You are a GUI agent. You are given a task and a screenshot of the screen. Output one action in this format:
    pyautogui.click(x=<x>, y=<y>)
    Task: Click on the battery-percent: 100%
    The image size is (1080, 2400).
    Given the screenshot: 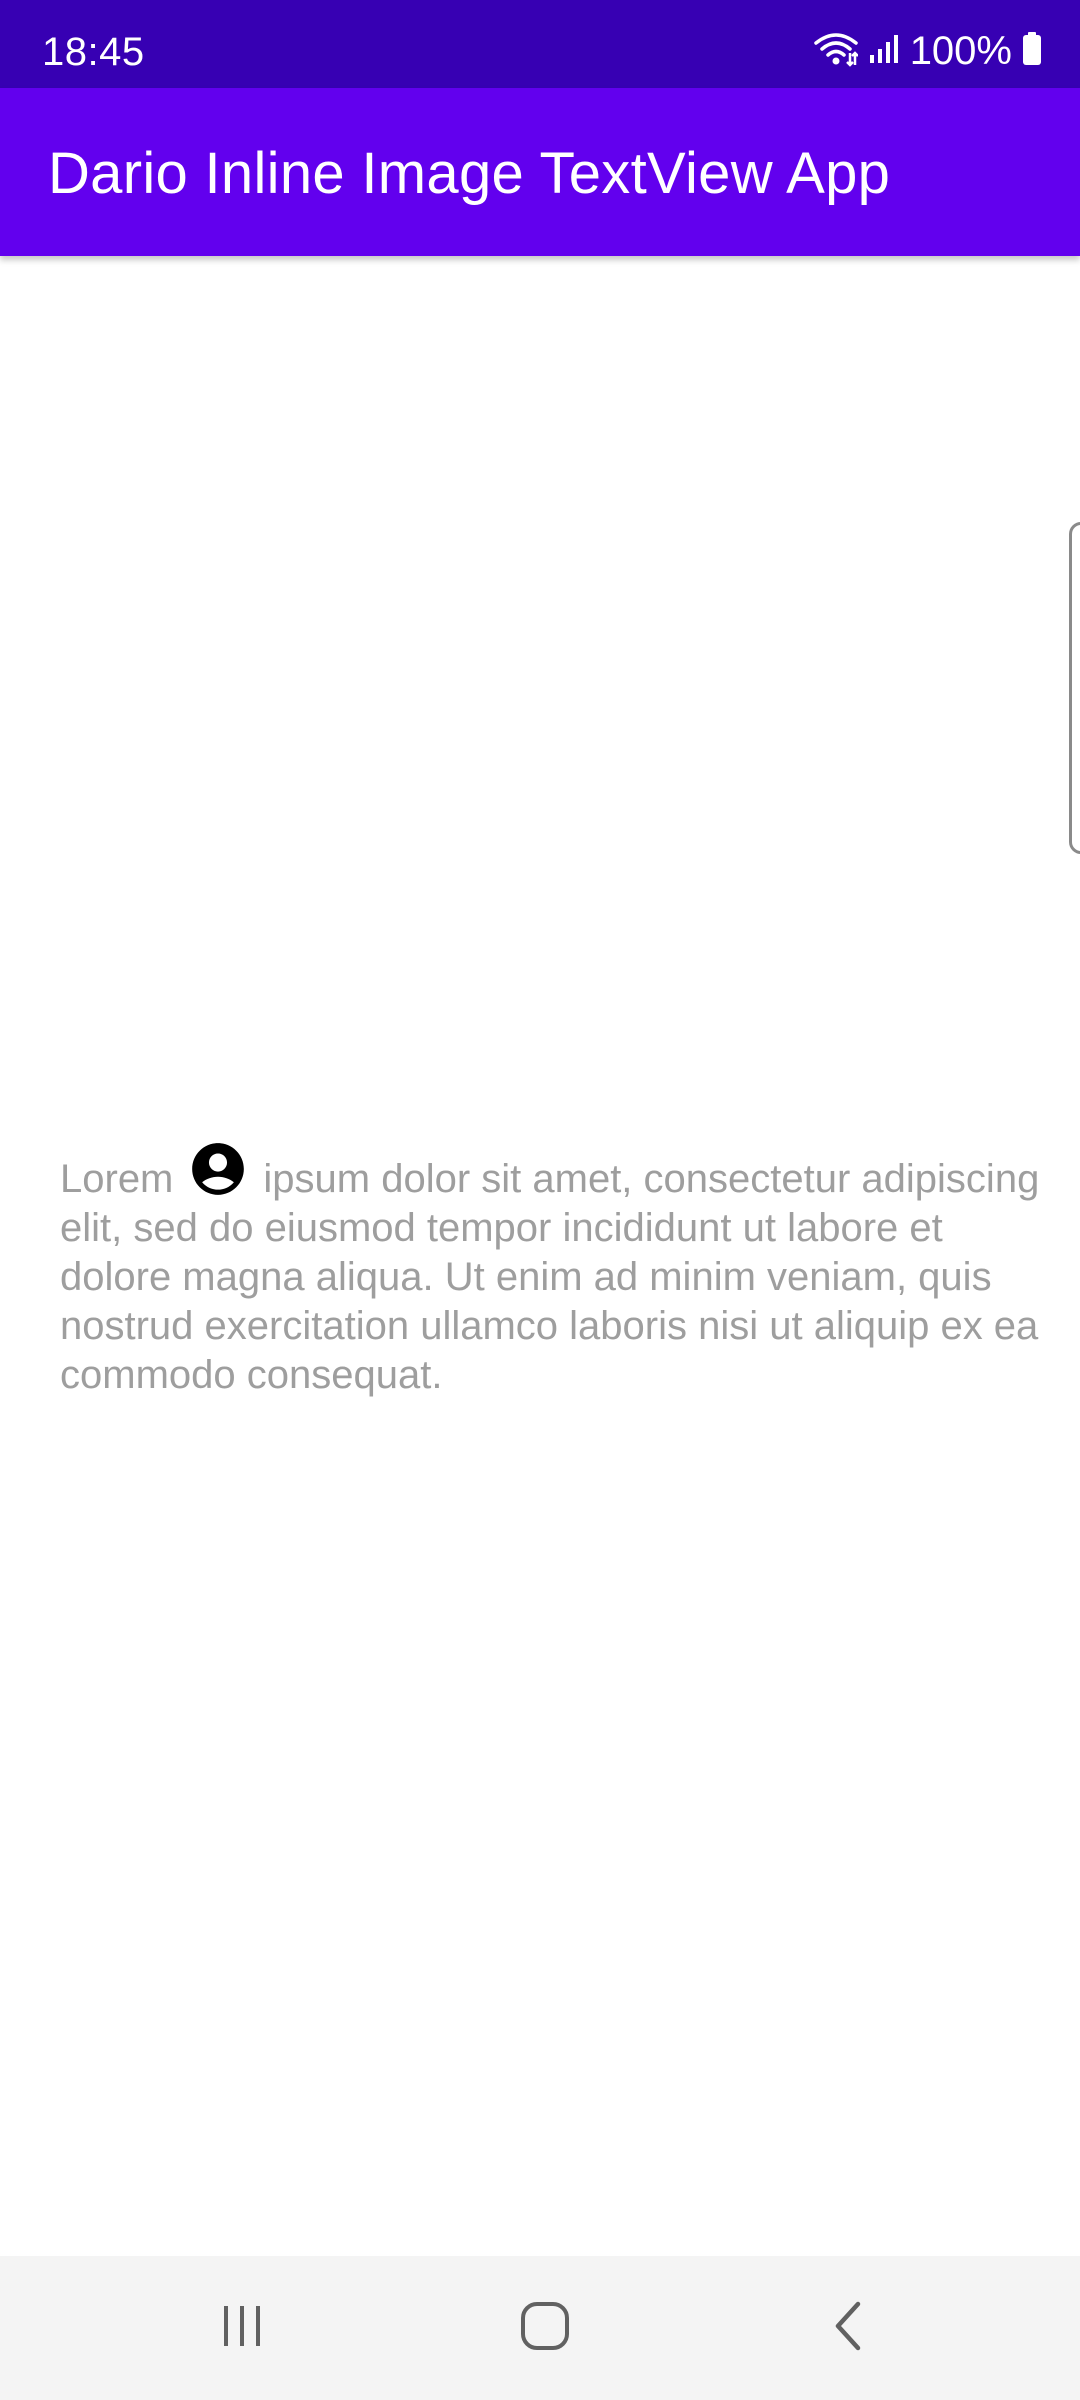 What is the action you would take?
    pyautogui.click(x=960, y=51)
    